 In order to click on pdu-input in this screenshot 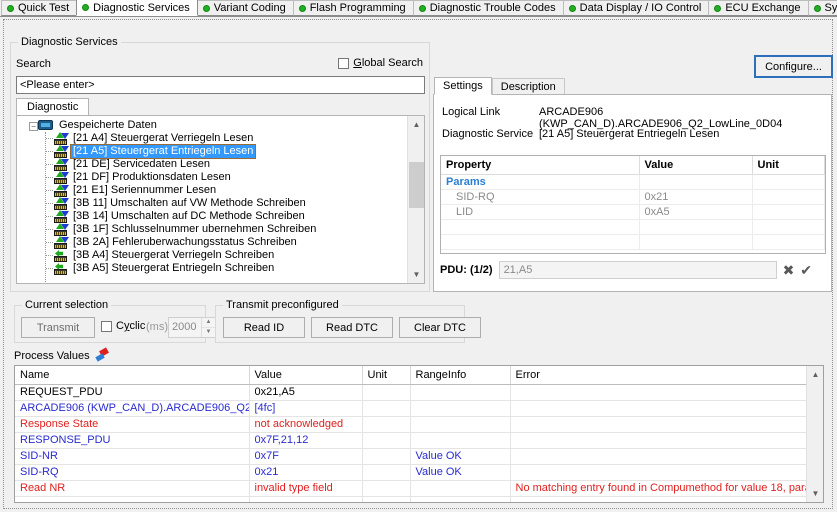, I will do `click(637, 270)`.